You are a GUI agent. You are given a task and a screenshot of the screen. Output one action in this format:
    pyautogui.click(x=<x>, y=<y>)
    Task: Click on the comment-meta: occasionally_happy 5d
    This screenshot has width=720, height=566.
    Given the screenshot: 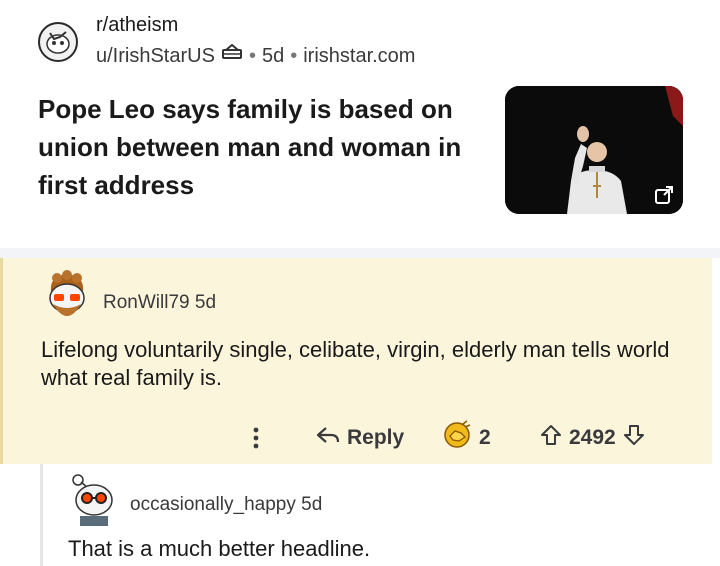 What is the action you would take?
    pyautogui.click(x=226, y=505)
    